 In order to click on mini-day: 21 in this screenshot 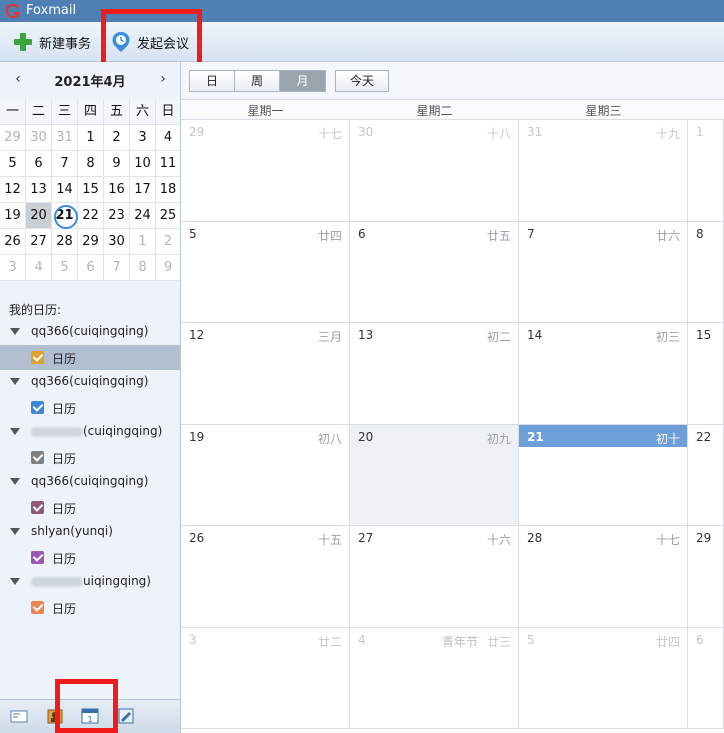, I will do `click(65, 216)`.